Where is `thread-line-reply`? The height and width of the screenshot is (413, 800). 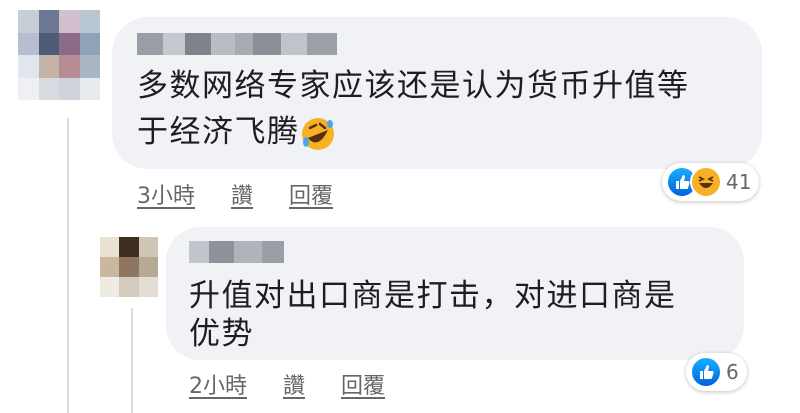 thread-line-reply is located at coordinates (132, 360).